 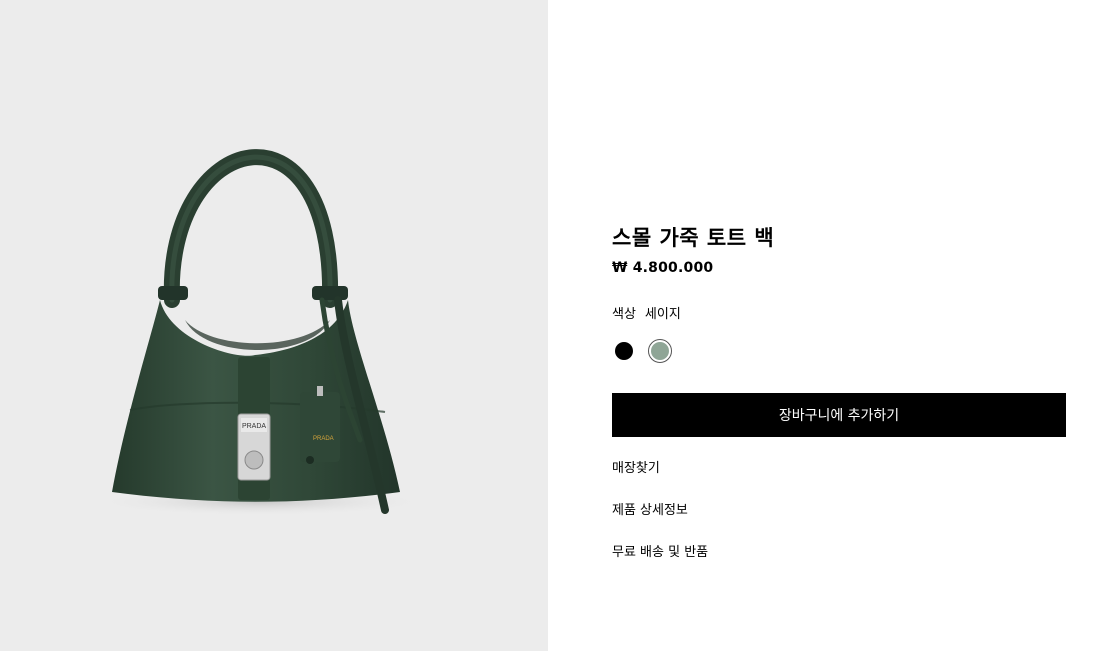 I want to click on selected-color-name: 세이지, so click(x=662, y=314).